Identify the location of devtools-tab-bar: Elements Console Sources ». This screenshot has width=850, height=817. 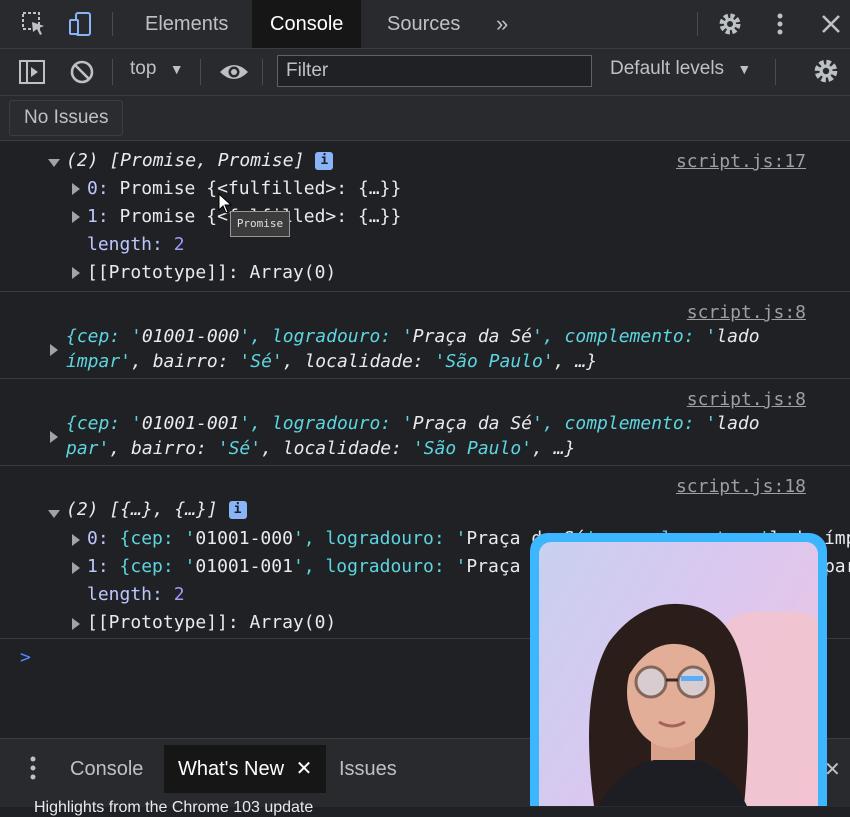
(425, 24).